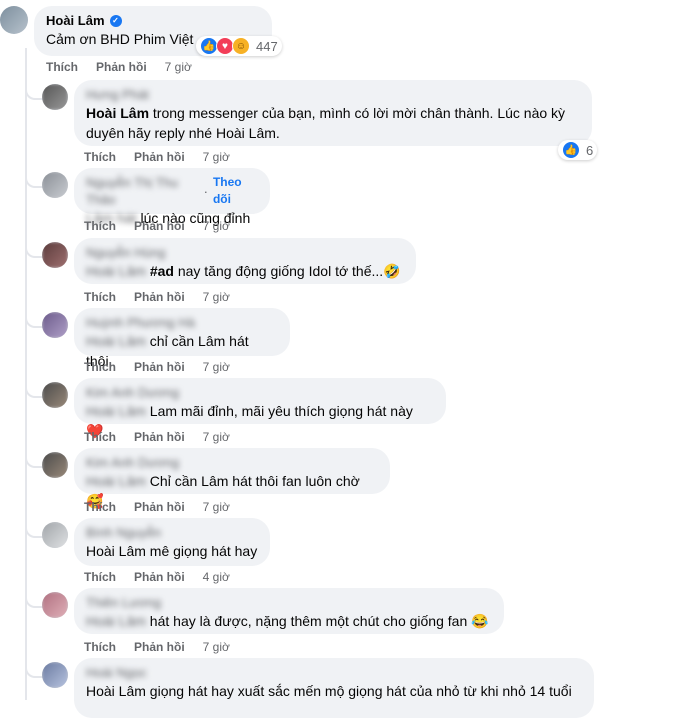  I want to click on follow-button: Theo dõi, so click(235, 191).